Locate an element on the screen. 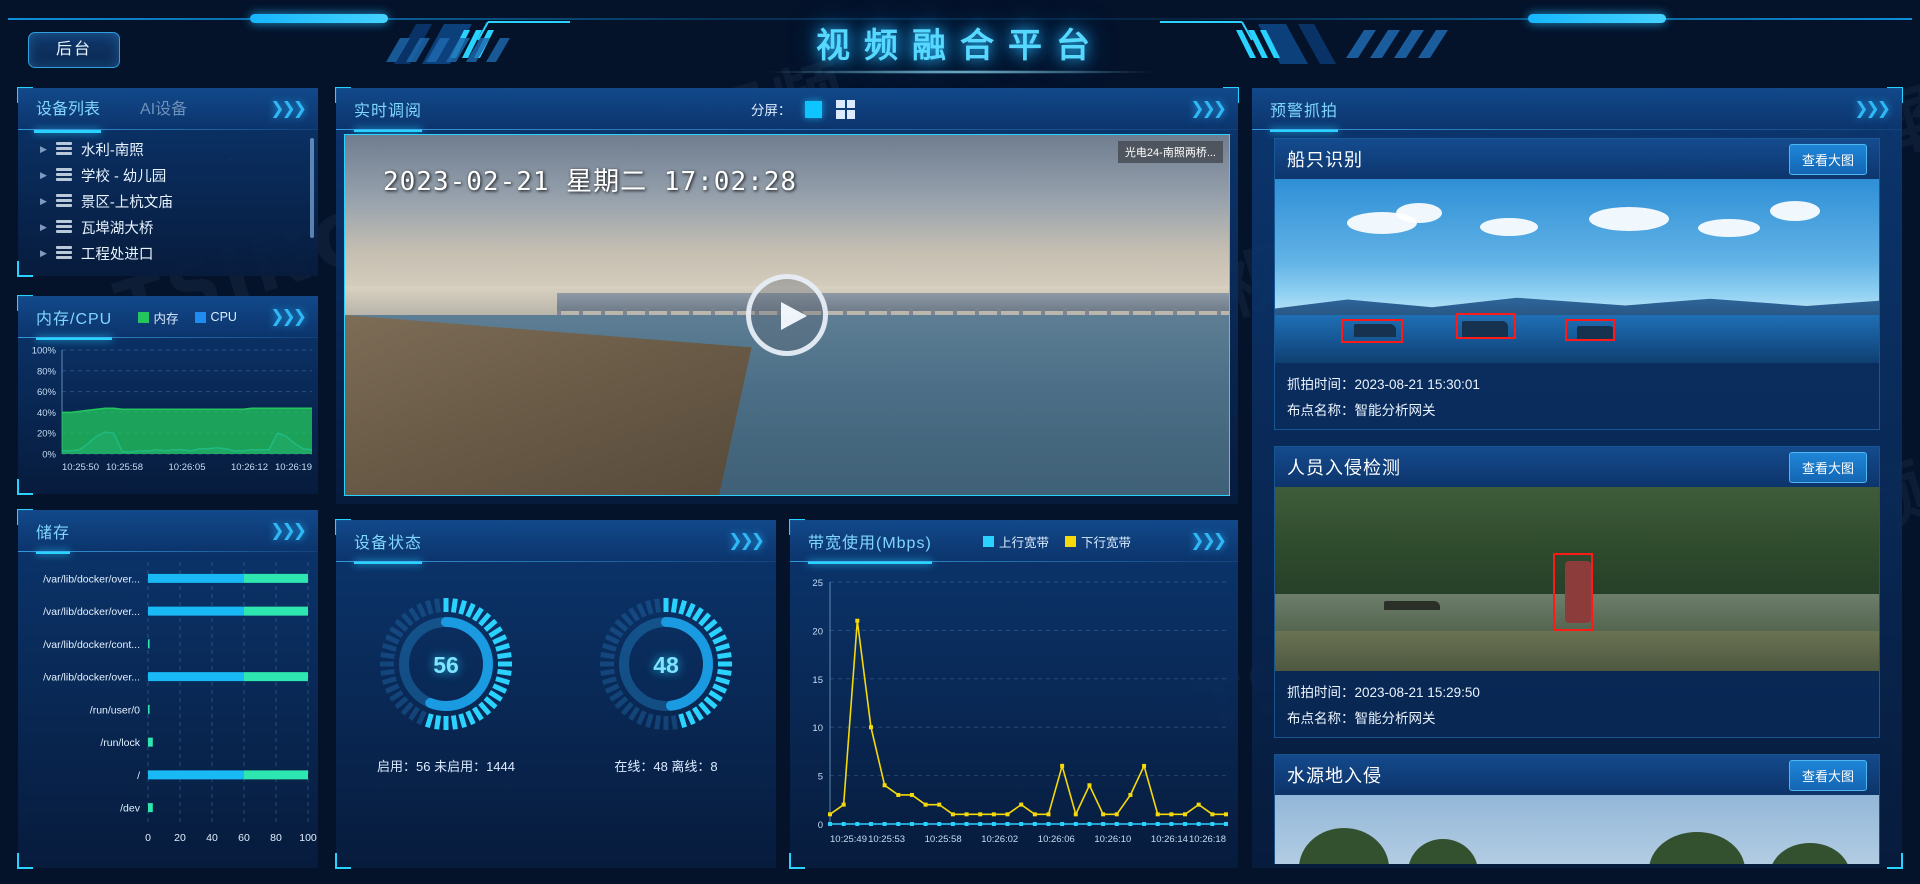 This screenshot has height=884, width=1920. svg-text: 10:26:14 is located at coordinates (1169, 839).